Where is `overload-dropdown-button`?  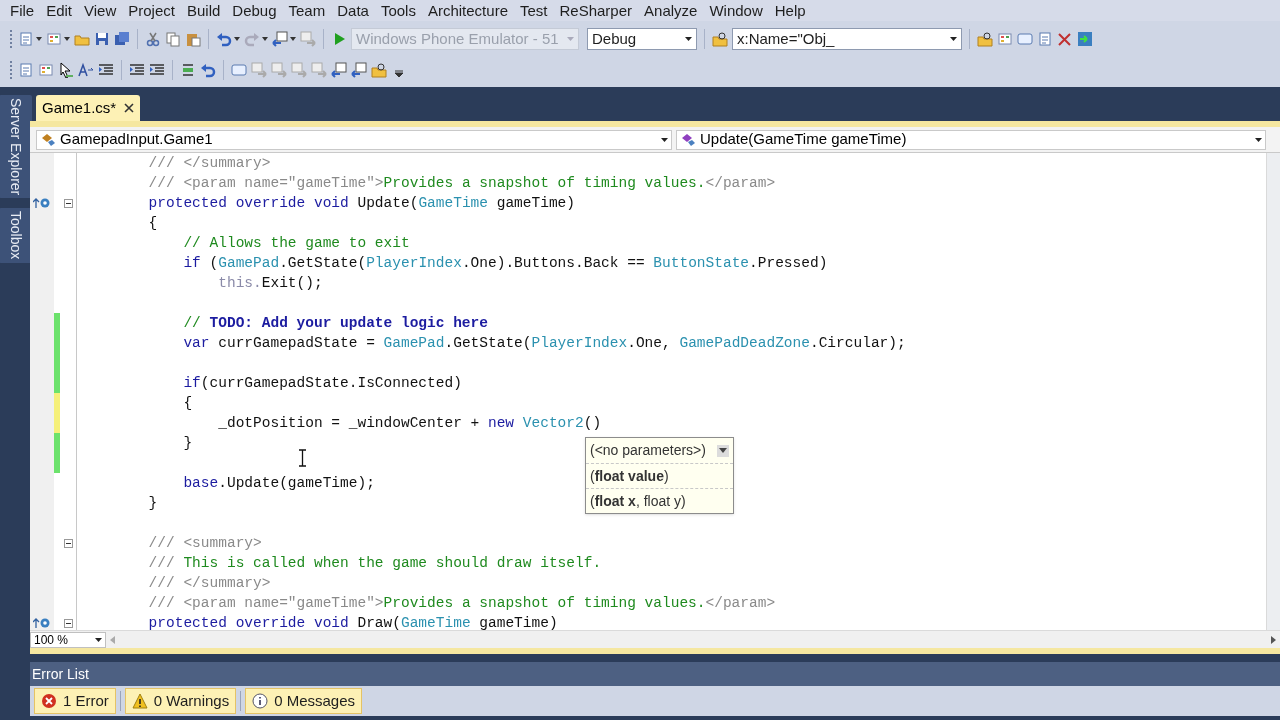 overload-dropdown-button is located at coordinates (723, 450).